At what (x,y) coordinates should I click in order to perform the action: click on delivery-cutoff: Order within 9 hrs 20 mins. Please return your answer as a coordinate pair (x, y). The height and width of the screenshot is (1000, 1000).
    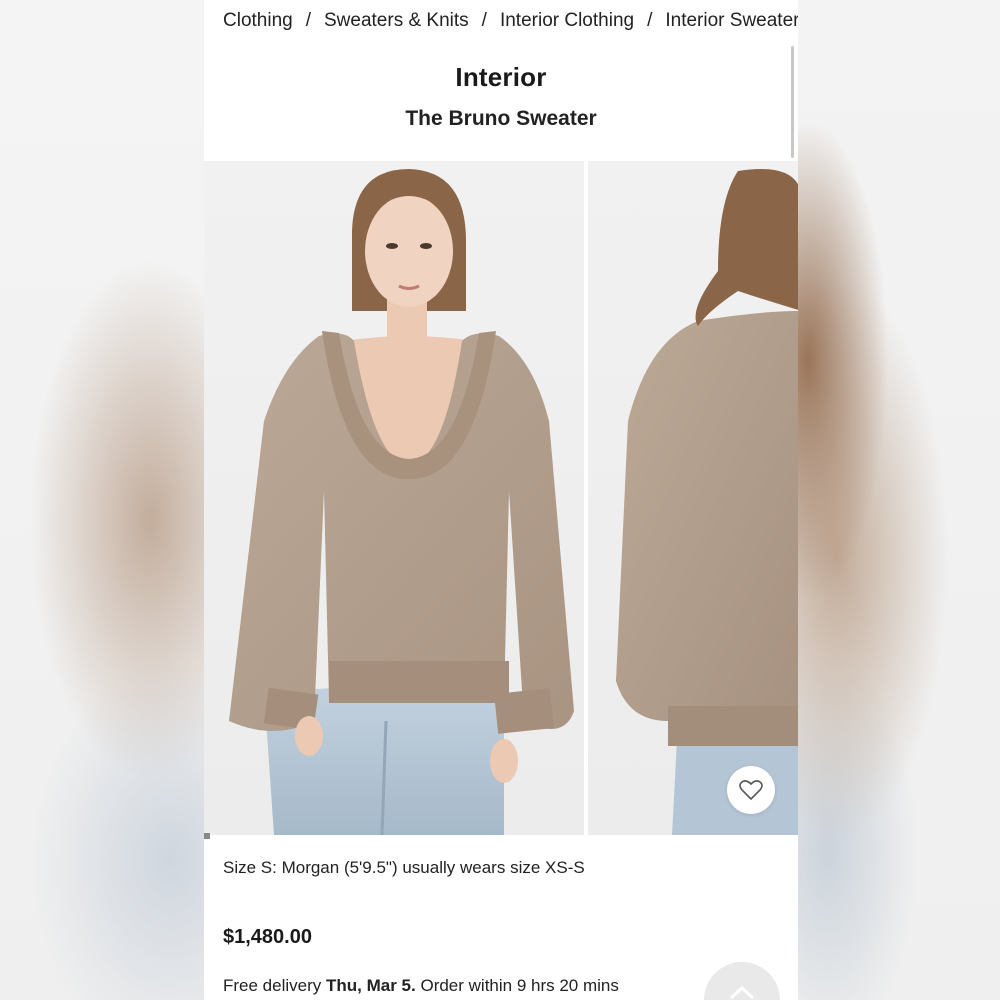
    Looking at the image, I should click on (519, 985).